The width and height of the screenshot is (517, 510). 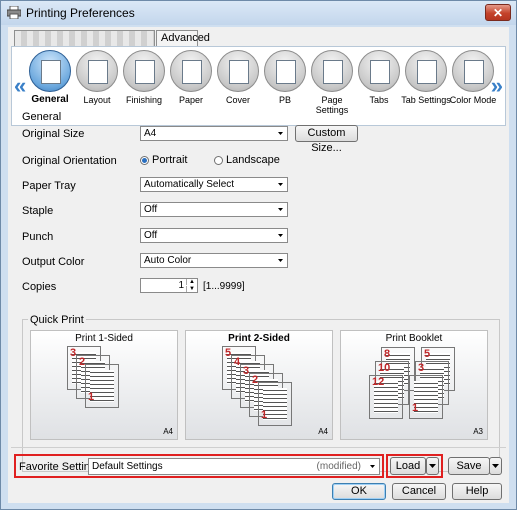 What do you see at coordinates (284, 100) in the screenshot?
I see `ribbon-item-label: PB` at bounding box center [284, 100].